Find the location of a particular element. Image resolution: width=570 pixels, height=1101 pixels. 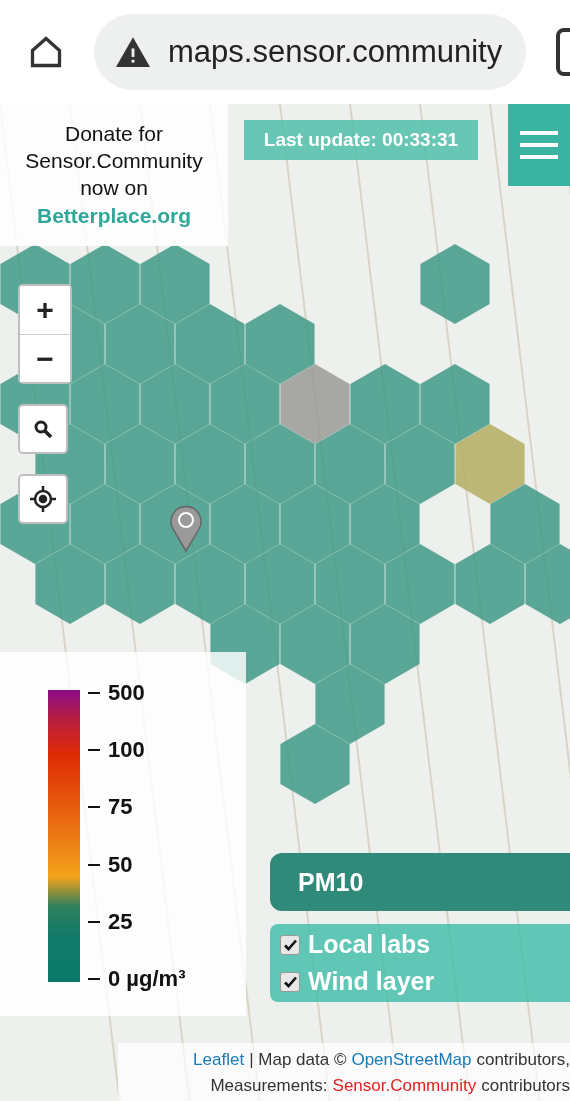

attribution-text: contributors, is located at coordinates (523, 1060).